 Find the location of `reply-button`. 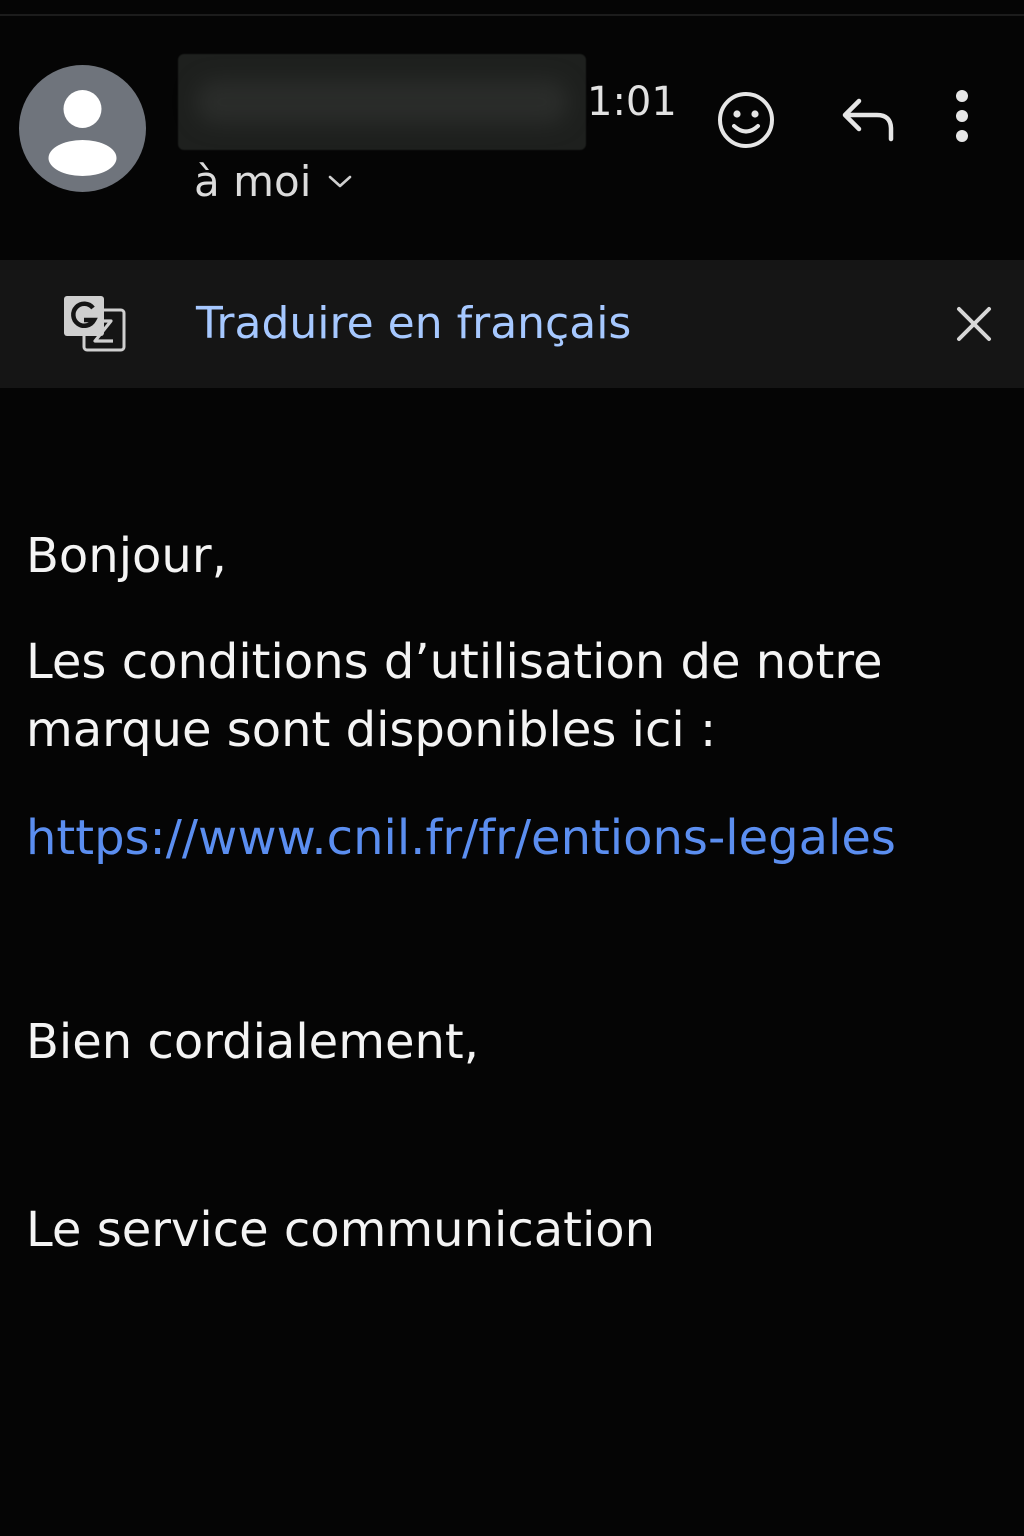

reply-button is located at coordinates (869, 120).